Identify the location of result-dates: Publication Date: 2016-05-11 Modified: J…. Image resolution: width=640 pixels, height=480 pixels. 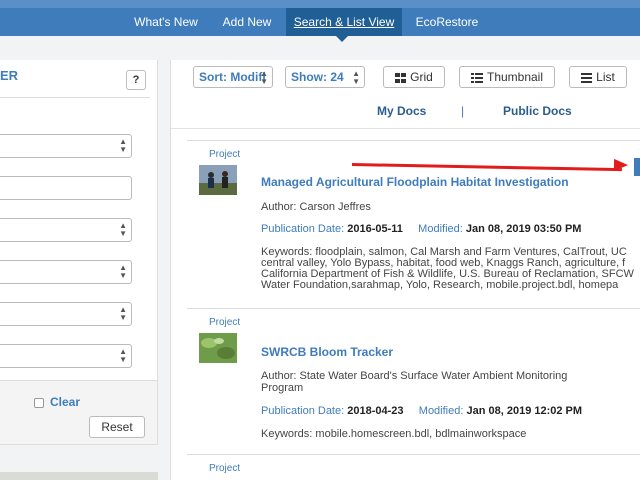
(421, 229).